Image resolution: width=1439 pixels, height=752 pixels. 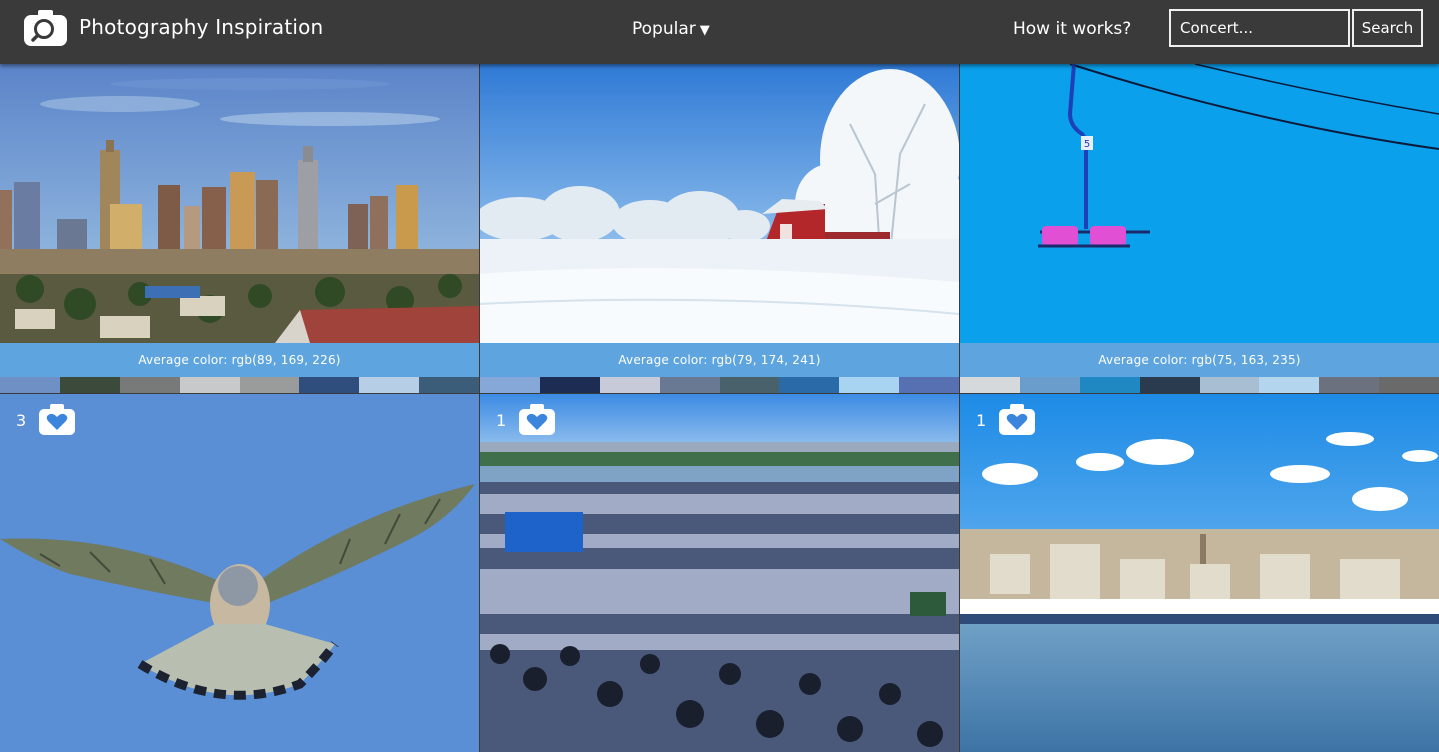 What do you see at coordinates (1072, 29) in the screenshot?
I see `how-it-works-link: How it works?` at bounding box center [1072, 29].